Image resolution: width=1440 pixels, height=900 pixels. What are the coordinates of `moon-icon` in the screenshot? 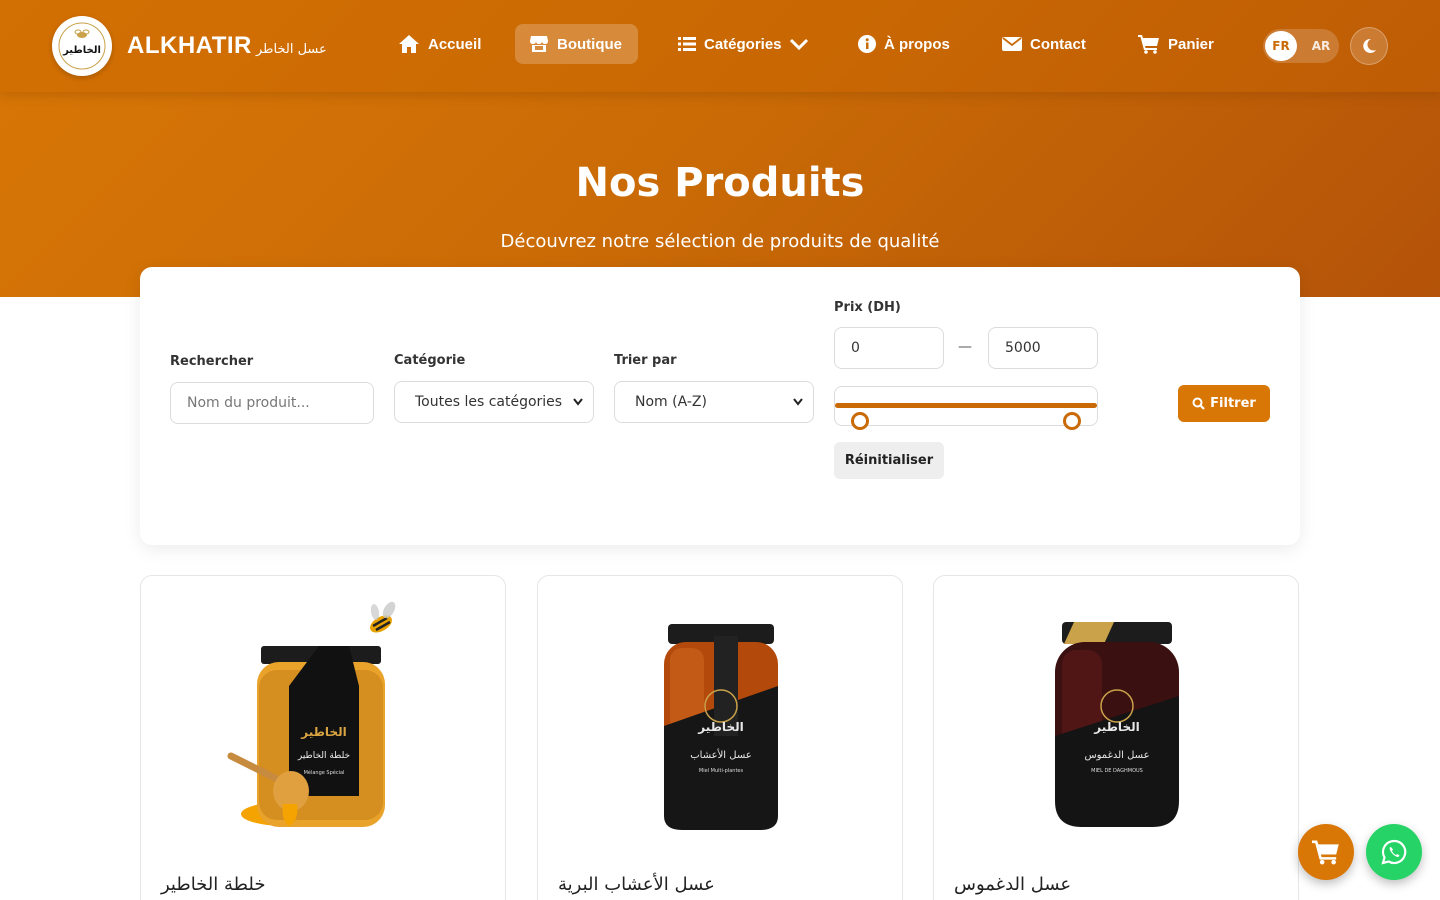 It's located at (1369, 45).